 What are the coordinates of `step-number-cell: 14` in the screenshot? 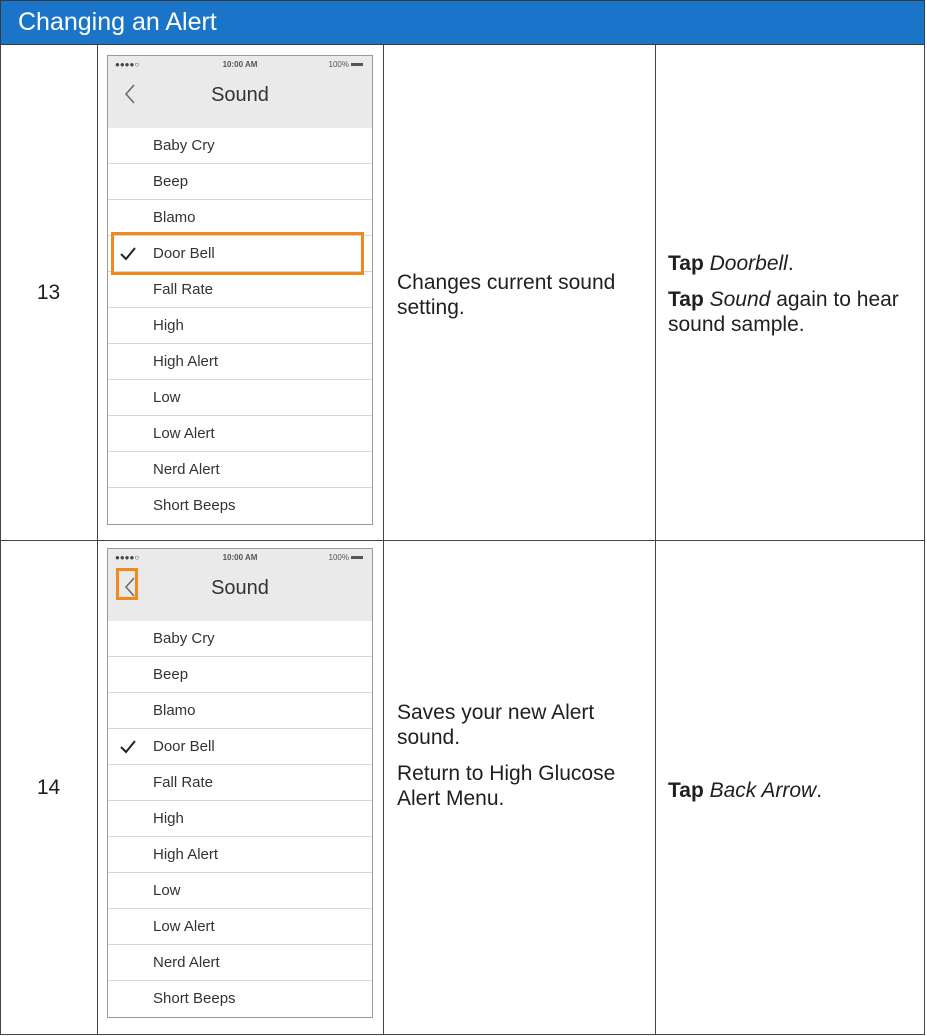 It's located at (48, 787).